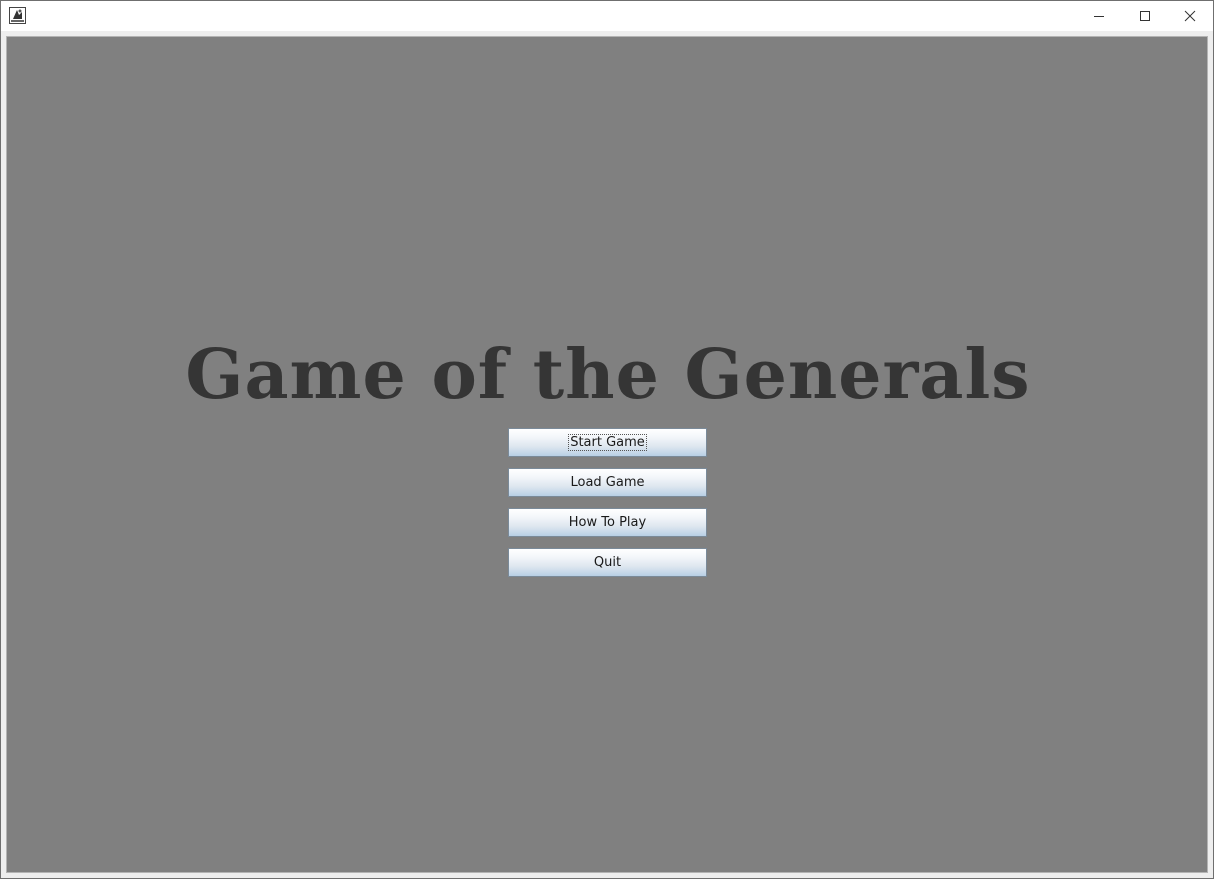 Image resolution: width=1214 pixels, height=879 pixels. I want to click on how-to-play-button: How To Play, so click(607, 522).